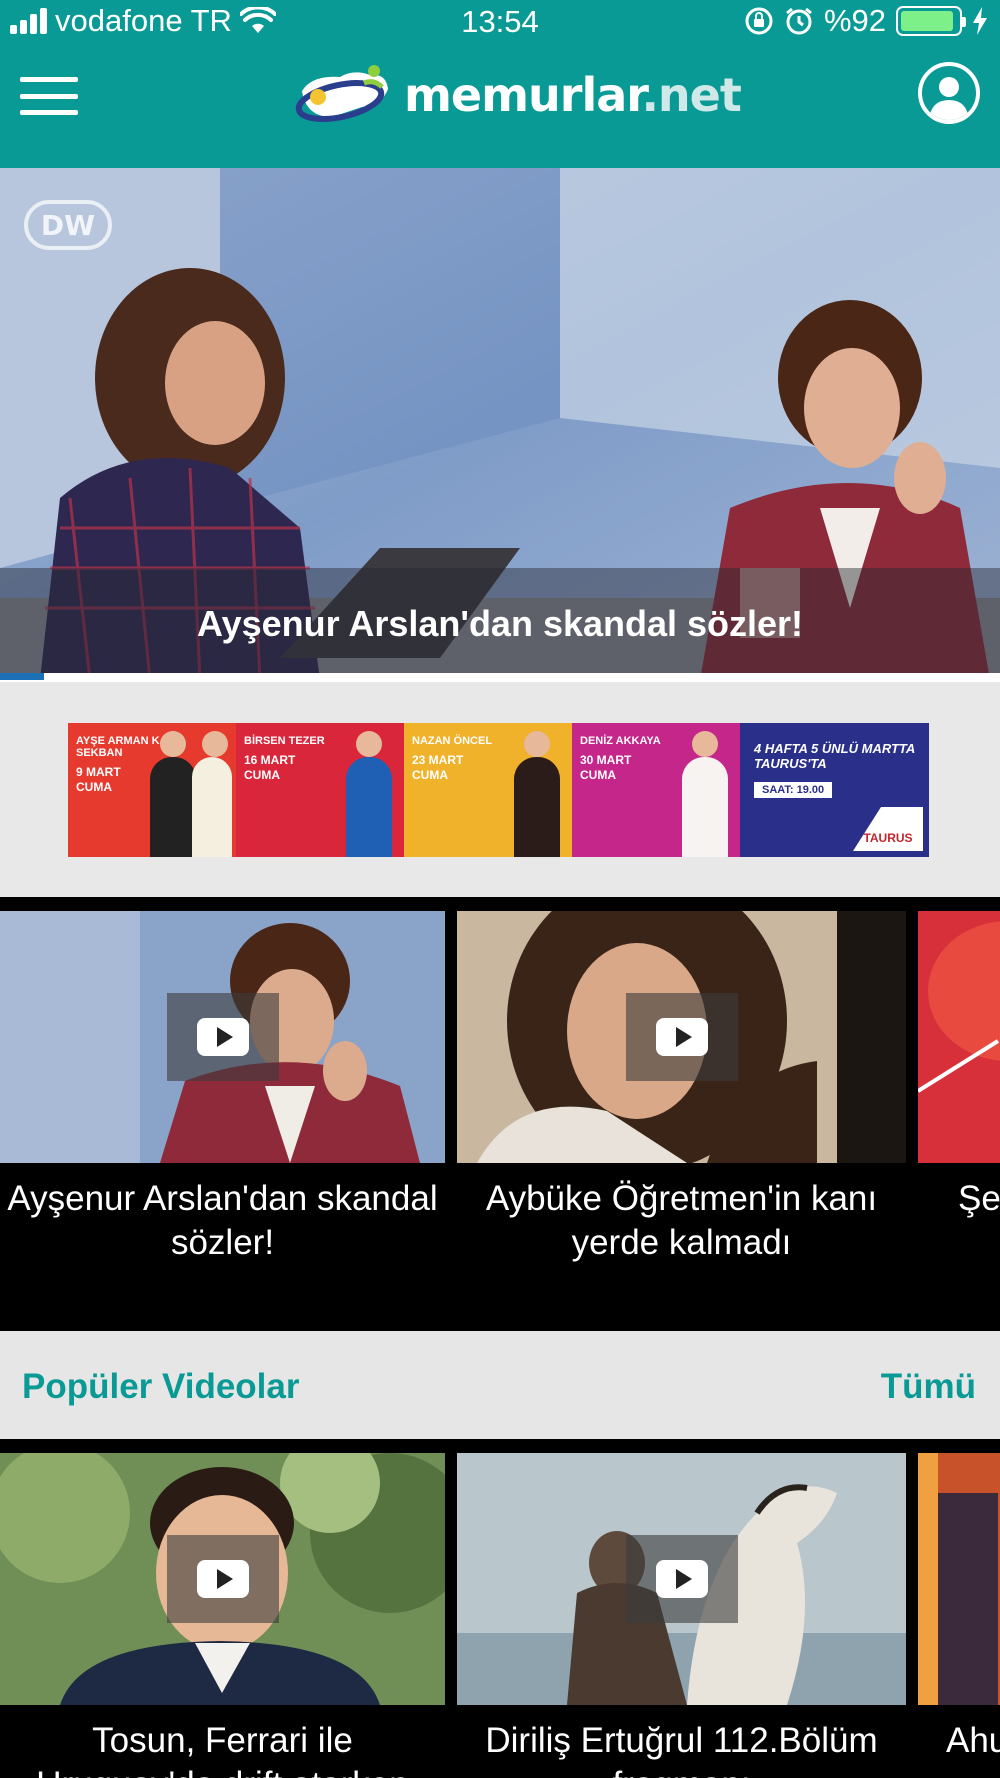  Describe the element at coordinates (888, 829) in the screenshot. I see `ad-brand-logo: TAURUS` at that location.